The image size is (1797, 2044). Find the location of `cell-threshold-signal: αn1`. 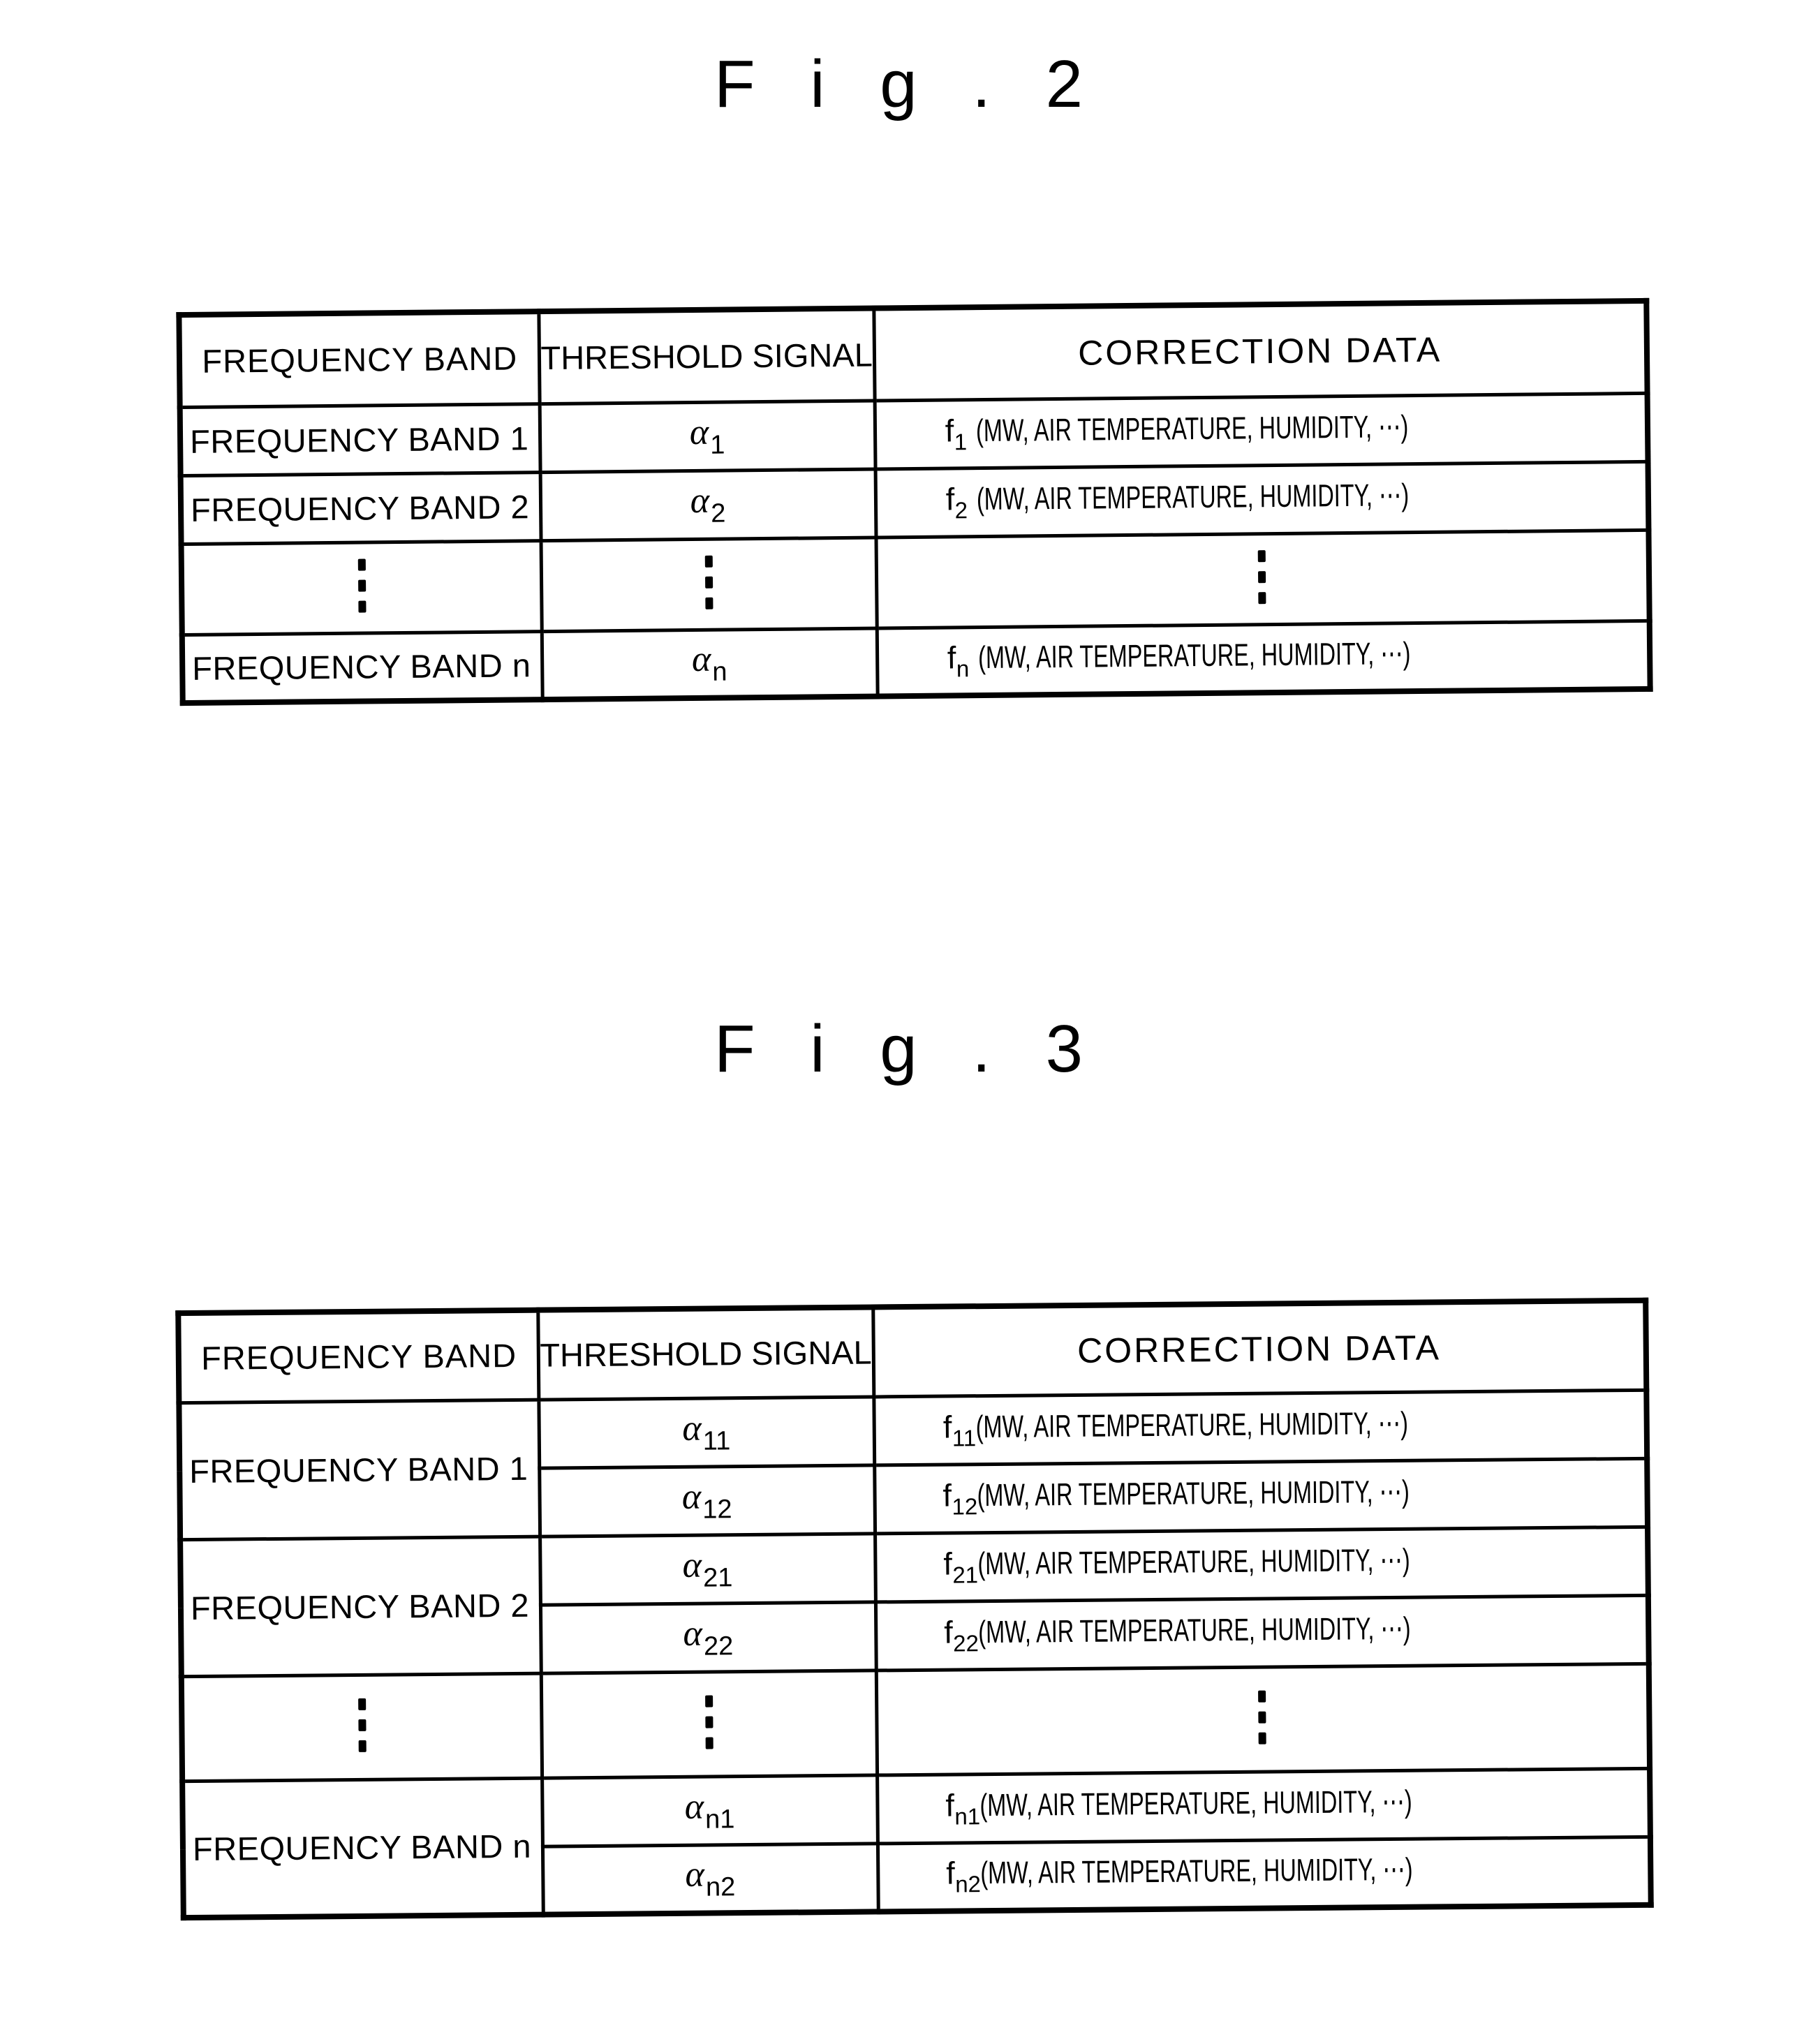

cell-threshold-signal: αn1 is located at coordinates (710, 1810).